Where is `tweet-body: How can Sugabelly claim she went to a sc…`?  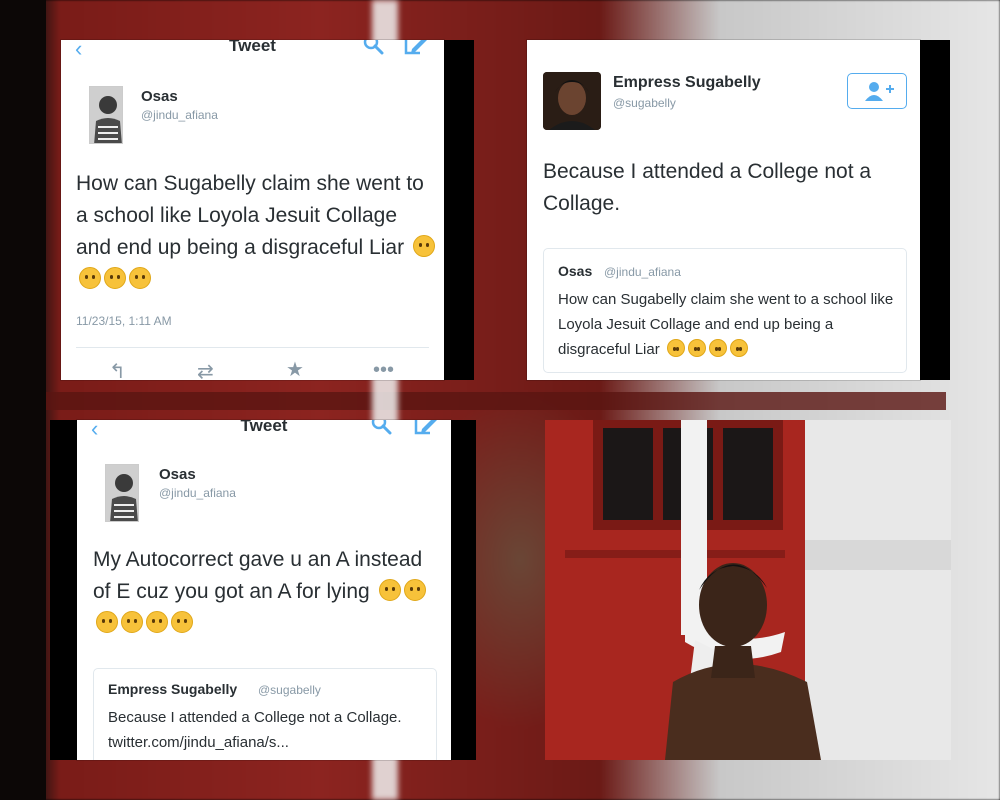
tweet-body: How can Sugabelly claim she went to a sc… is located at coordinates (250, 215).